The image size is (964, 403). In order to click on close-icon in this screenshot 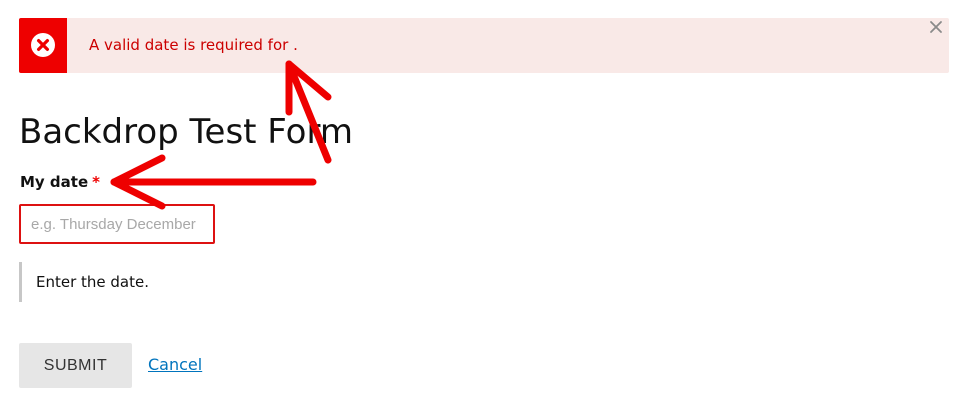, I will do `click(936, 27)`.